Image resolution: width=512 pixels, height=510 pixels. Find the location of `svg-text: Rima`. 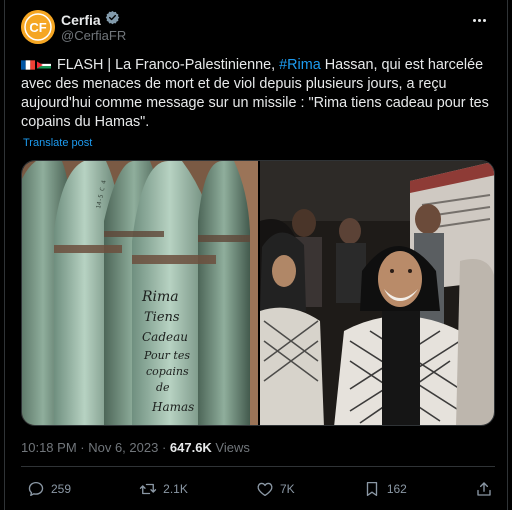

svg-text: Rima is located at coordinates (160, 297).